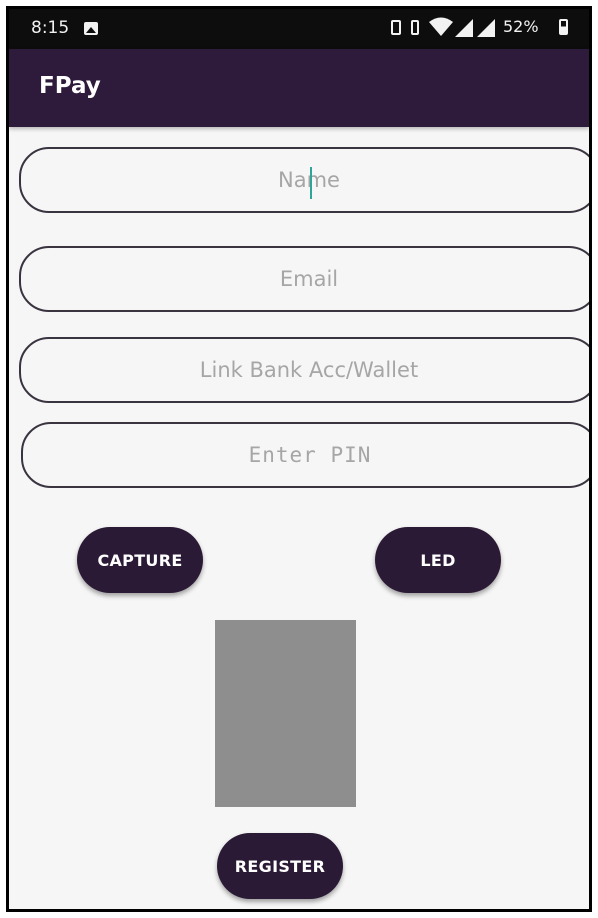  What do you see at coordinates (299, 88) in the screenshot?
I see `app-bar: FPay` at bounding box center [299, 88].